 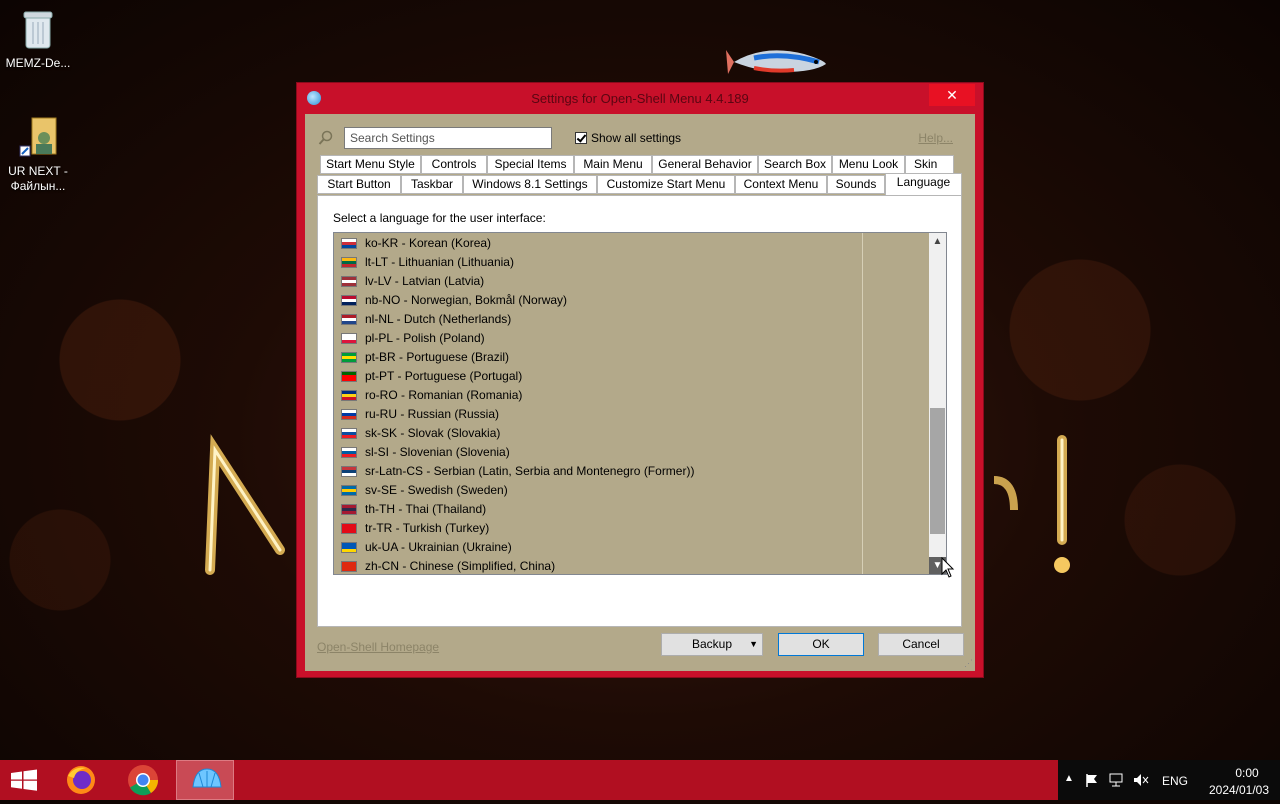 What do you see at coordinates (530, 164) in the screenshot?
I see `tab-special-items: Special Items` at bounding box center [530, 164].